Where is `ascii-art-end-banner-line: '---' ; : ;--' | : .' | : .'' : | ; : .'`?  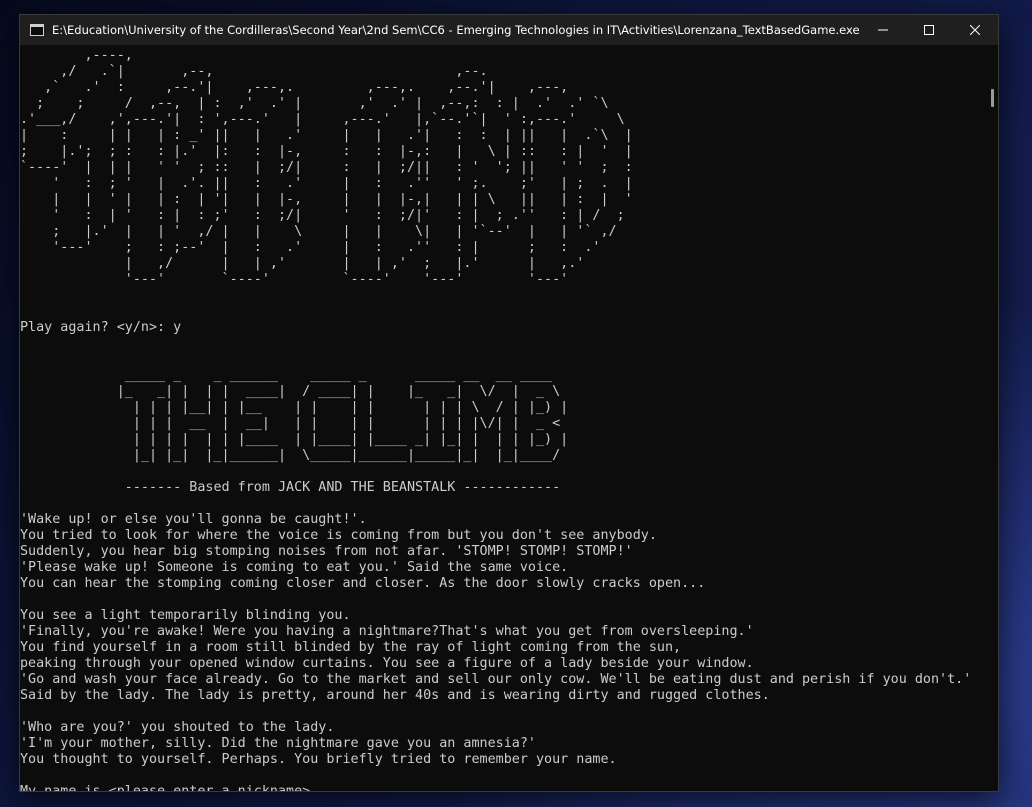
ascii-art-end-banner-line: '---' ; : ;--' | : .' | : .'' : | ; : .' is located at coordinates (310, 247).